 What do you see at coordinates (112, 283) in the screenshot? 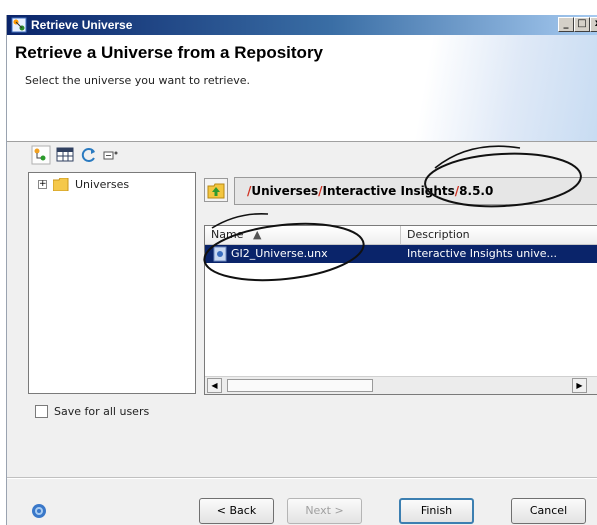
I see `universe-tree: + Universes` at bounding box center [112, 283].